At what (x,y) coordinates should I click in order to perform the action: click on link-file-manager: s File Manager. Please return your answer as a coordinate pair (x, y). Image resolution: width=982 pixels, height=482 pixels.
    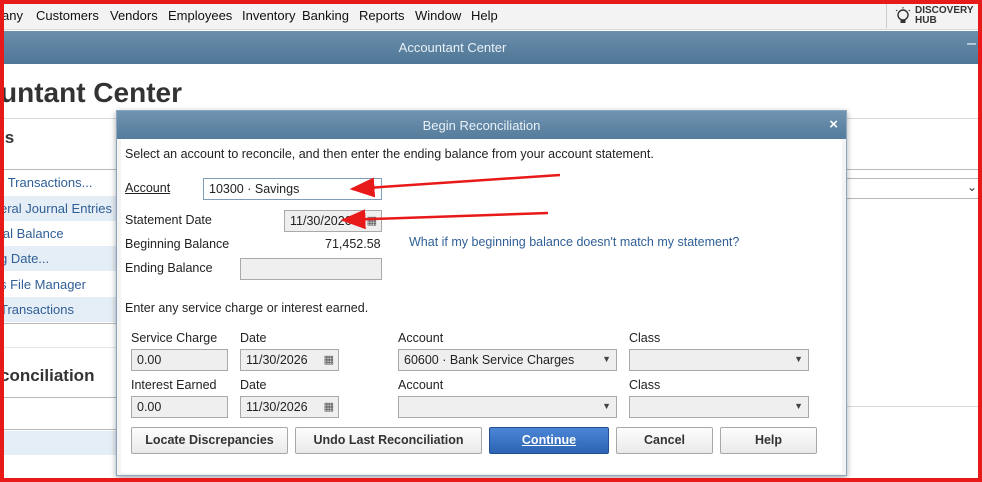
    Looking at the image, I should click on (58, 284).